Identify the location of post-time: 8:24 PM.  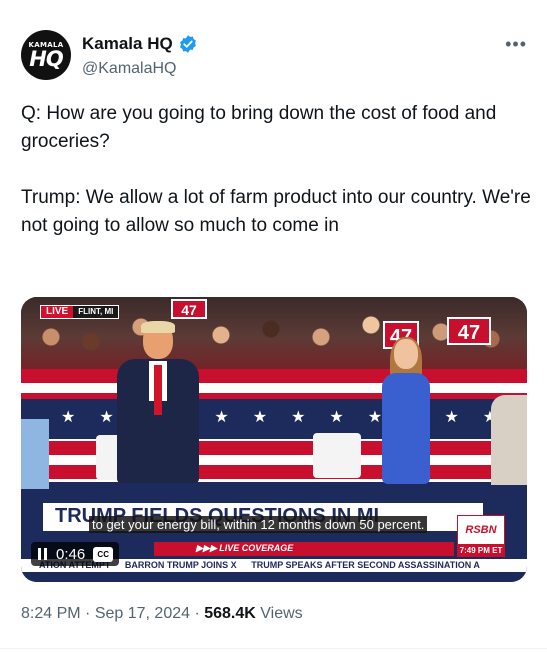
(51, 613).